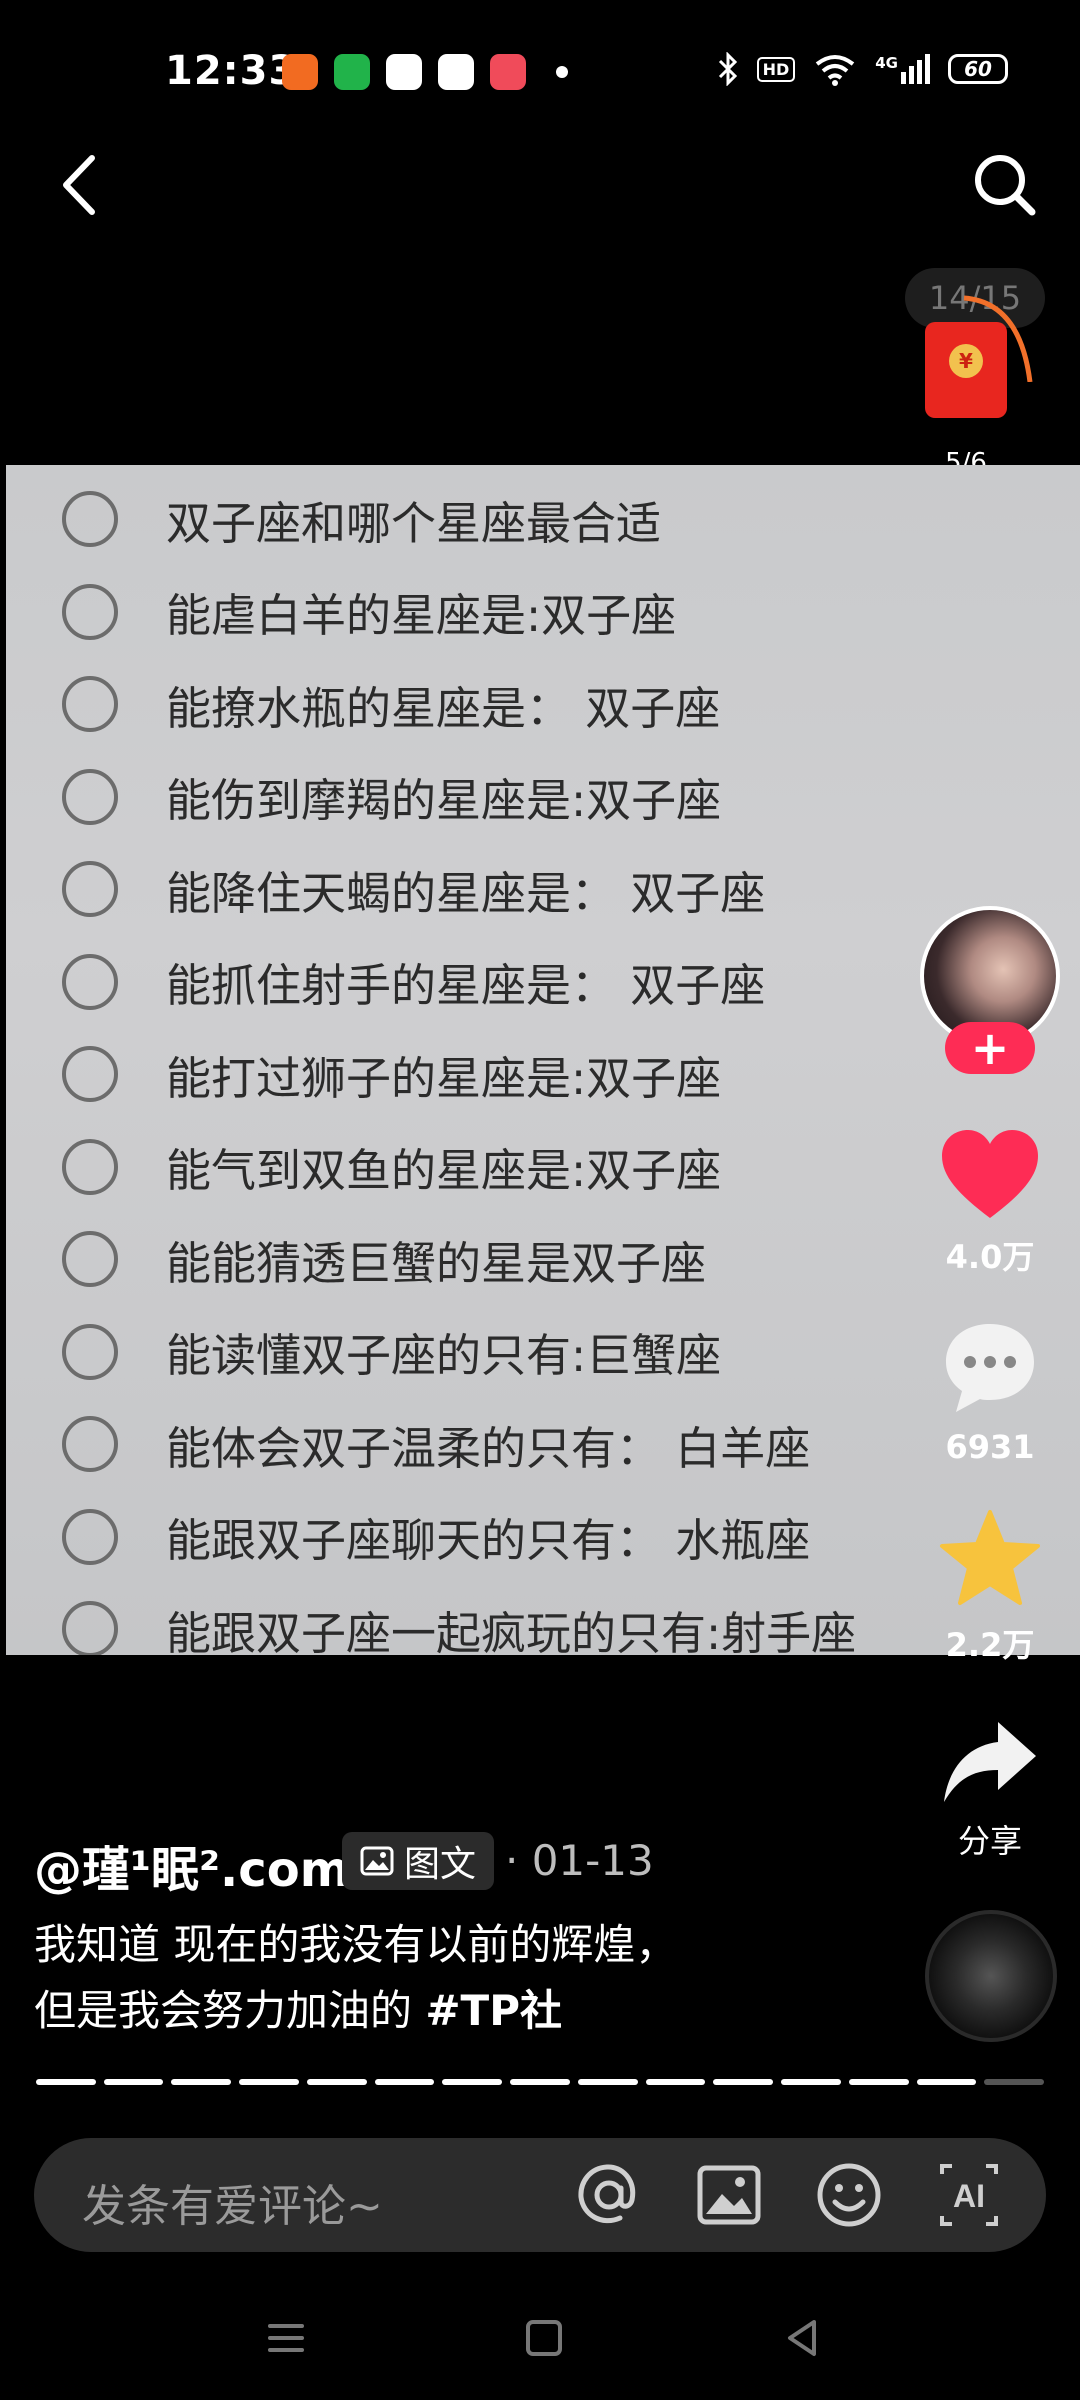  Describe the element at coordinates (300, 72) in the screenshot. I see `app-notification-icon` at that location.